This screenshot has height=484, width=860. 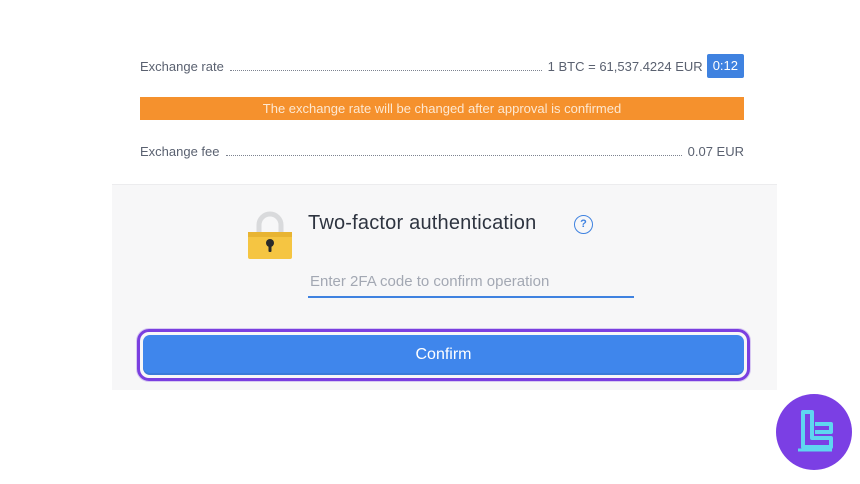 I want to click on exchange-rate-value: 1 BTC = 61,537.4224 EUR, so click(x=625, y=66).